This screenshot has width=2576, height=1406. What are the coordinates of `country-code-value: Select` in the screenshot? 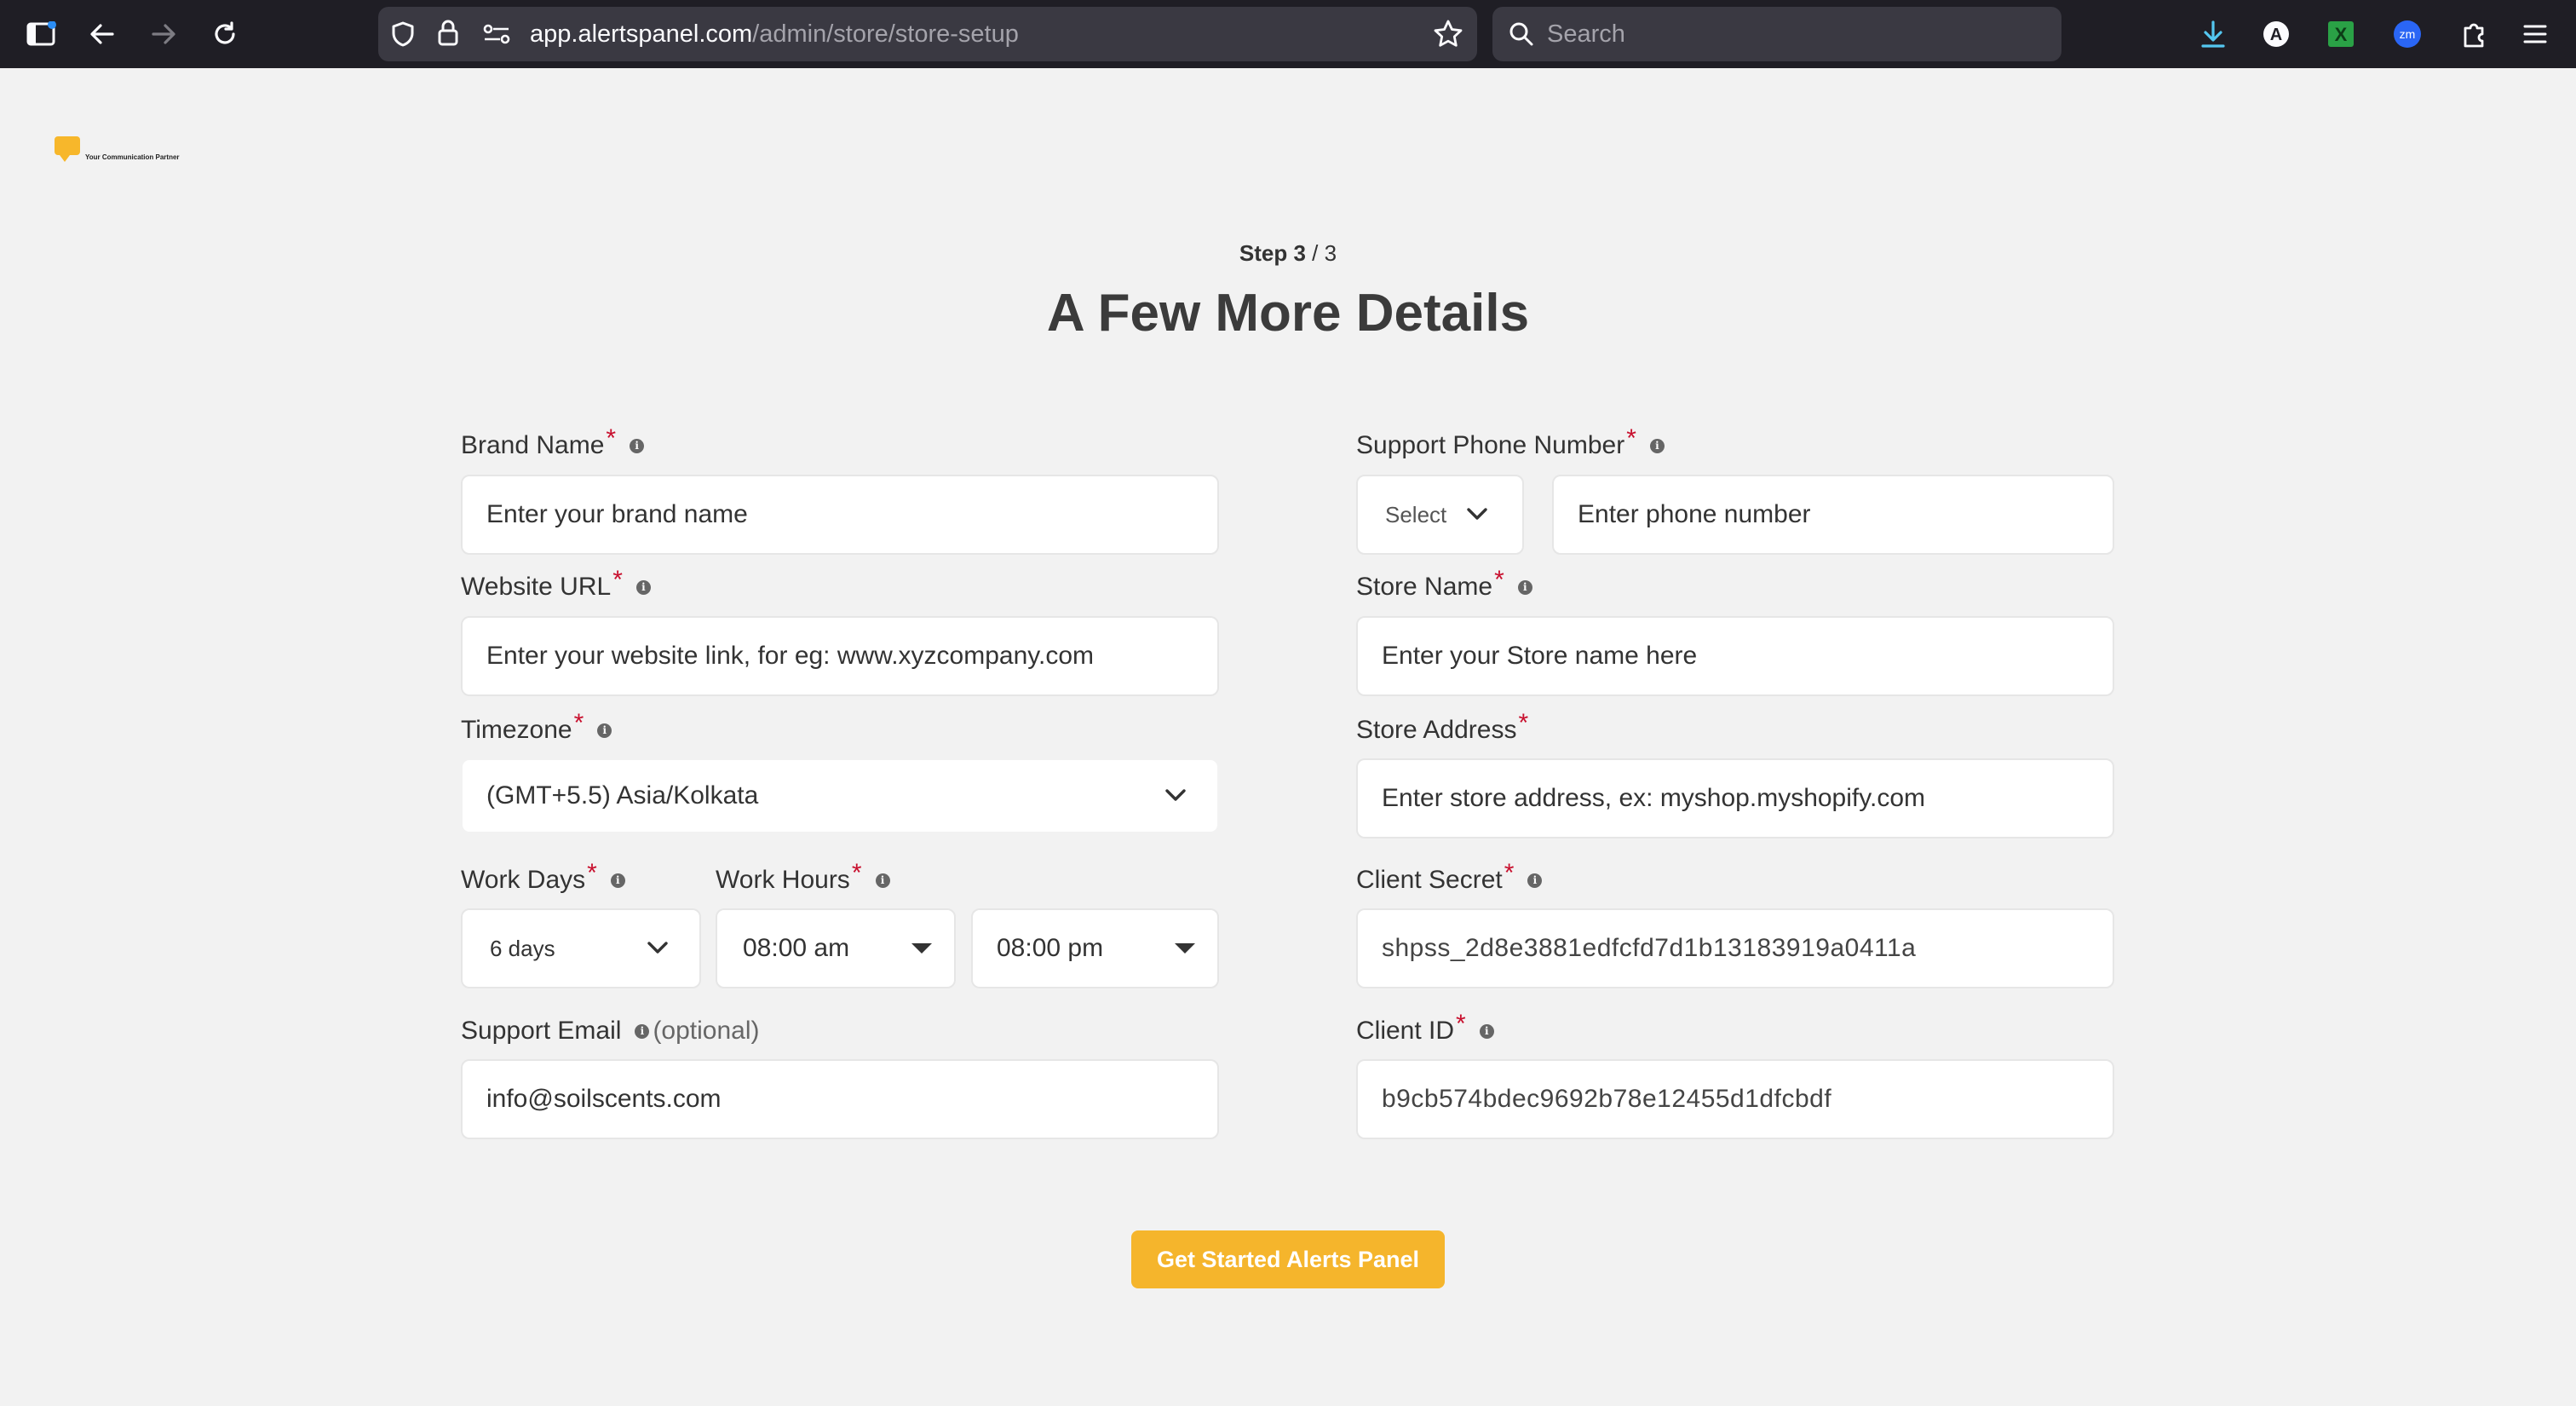 It's located at (1416, 514).